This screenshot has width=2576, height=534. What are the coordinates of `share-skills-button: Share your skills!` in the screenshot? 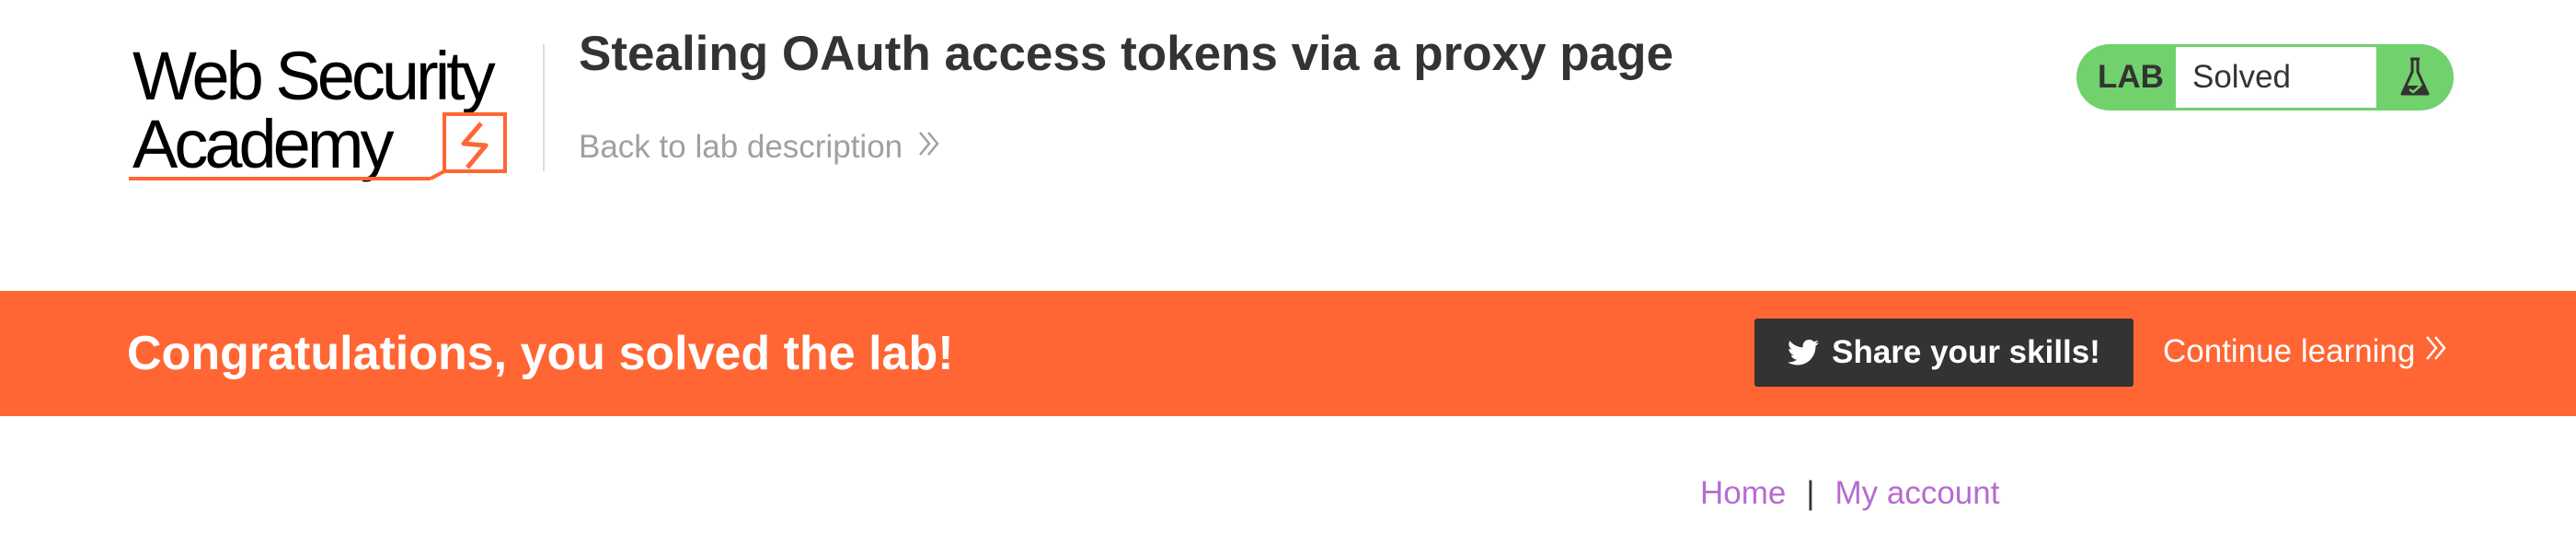 It's located at (1943, 353).